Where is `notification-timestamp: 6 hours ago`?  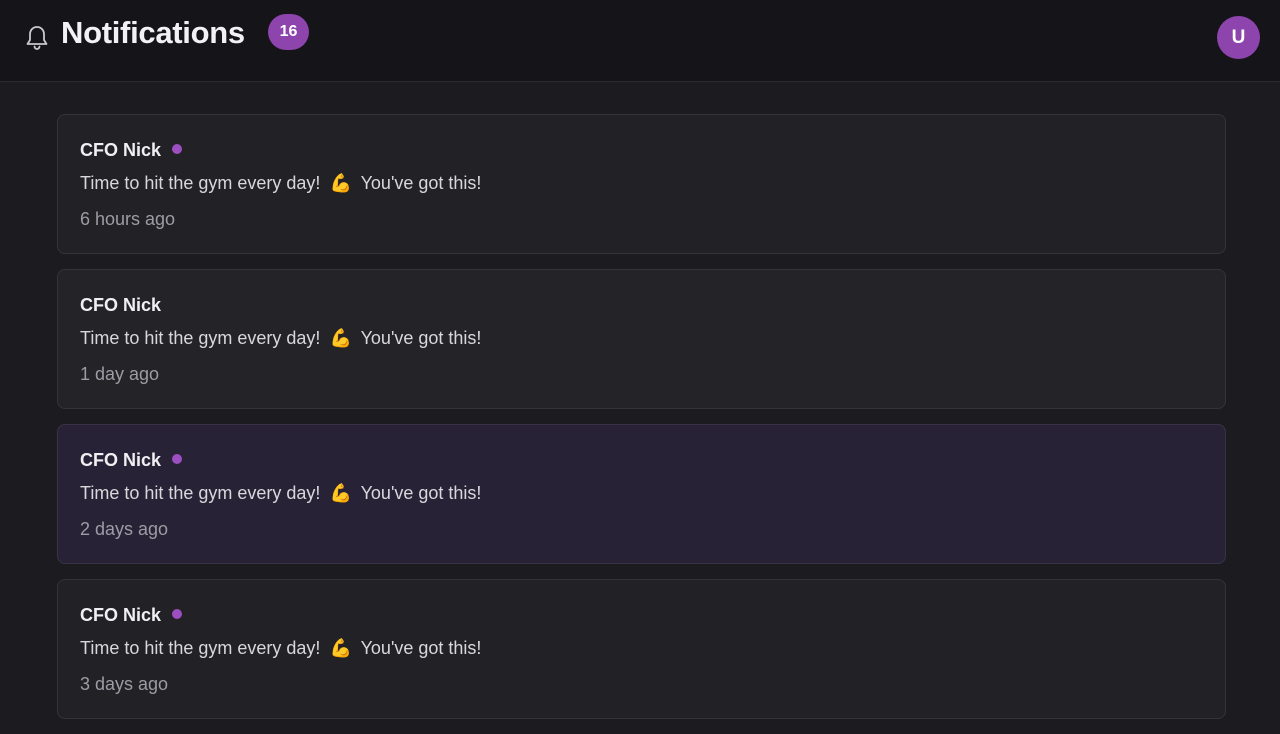 notification-timestamp: 6 hours ago is located at coordinates (128, 219).